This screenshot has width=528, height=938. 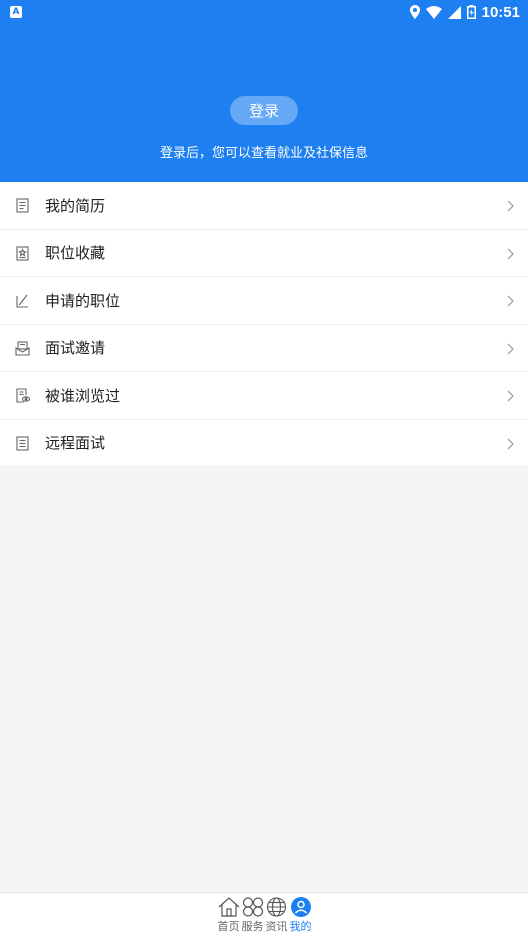 What do you see at coordinates (83, 300) in the screenshot?
I see `menu-item-label: 申请的职位` at bounding box center [83, 300].